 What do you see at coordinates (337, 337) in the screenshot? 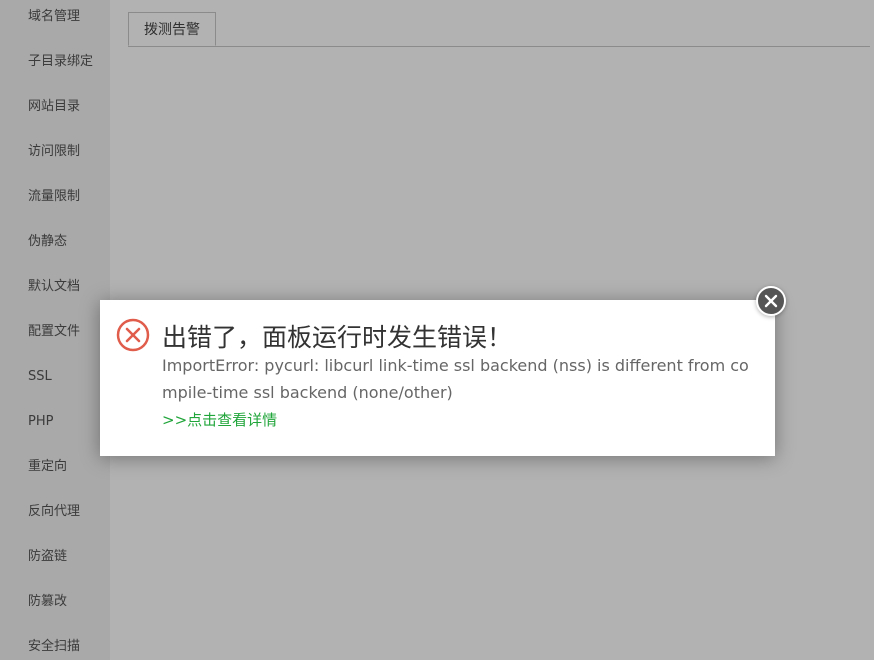
I see `error-title: 出错了，面板运行时发生错误！` at bounding box center [337, 337].